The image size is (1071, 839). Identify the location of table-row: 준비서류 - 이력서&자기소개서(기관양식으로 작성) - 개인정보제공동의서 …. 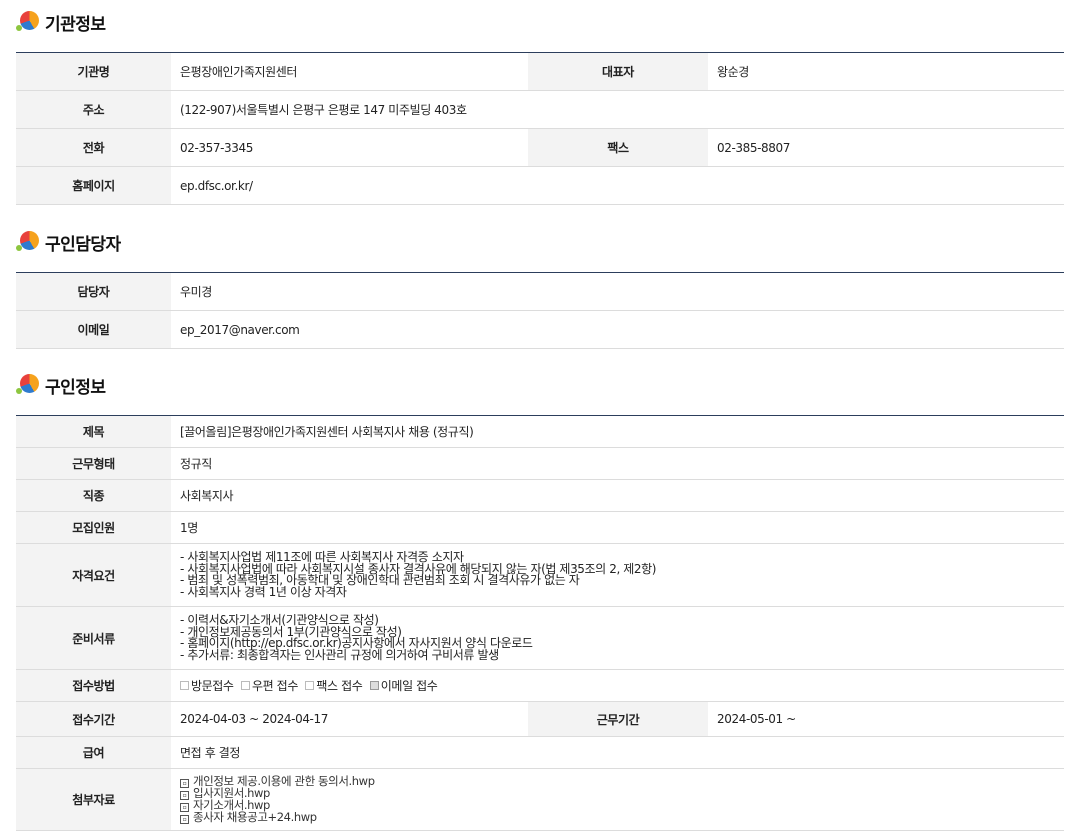
(540, 638).